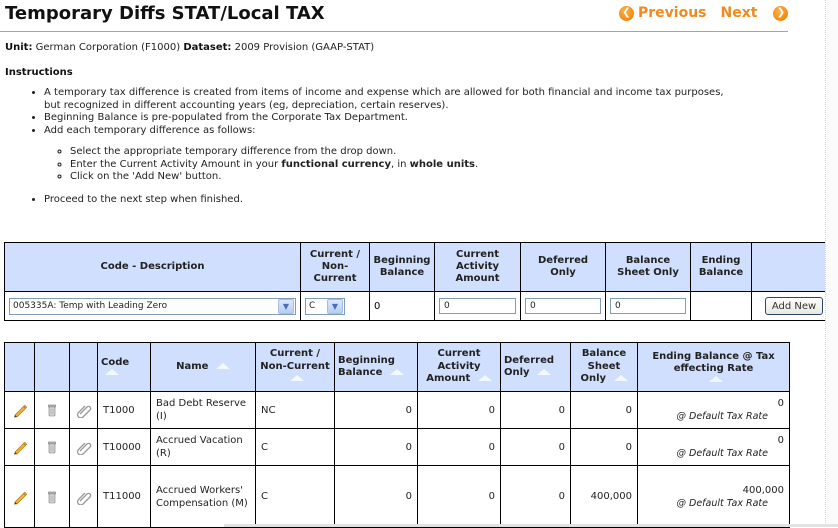 The image size is (838, 528). I want to click on col-header-ending-balance: Ending Balance, so click(721, 267).